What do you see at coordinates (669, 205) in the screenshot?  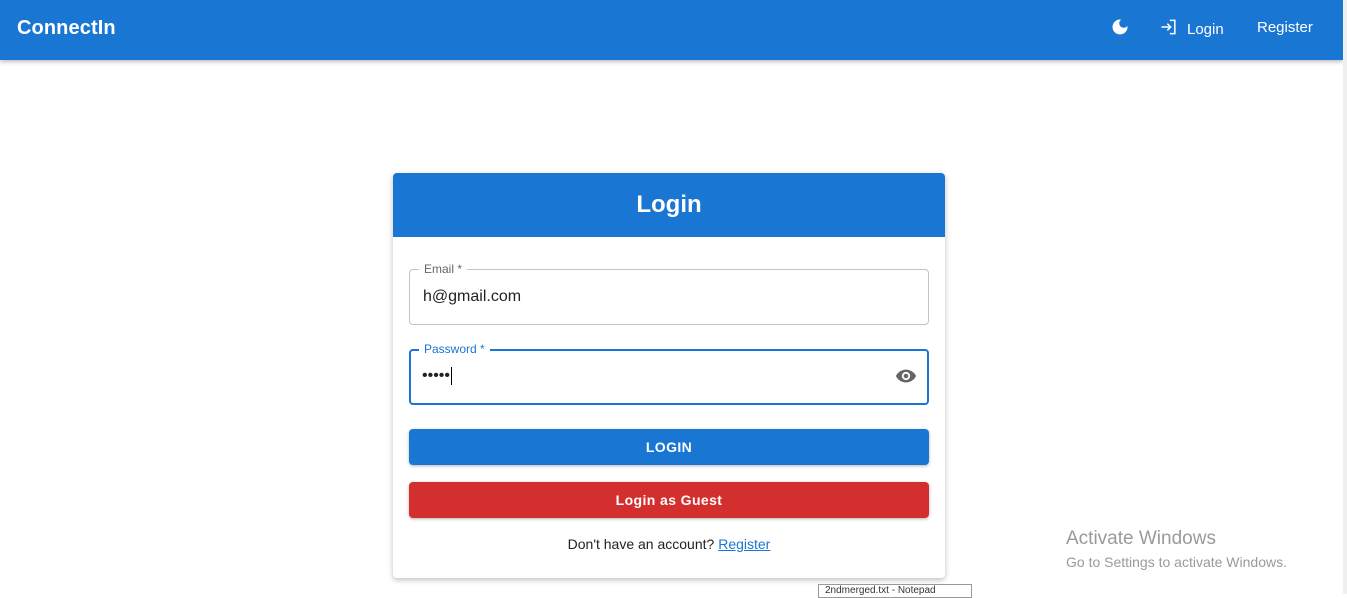 I see `card-title: Login` at bounding box center [669, 205].